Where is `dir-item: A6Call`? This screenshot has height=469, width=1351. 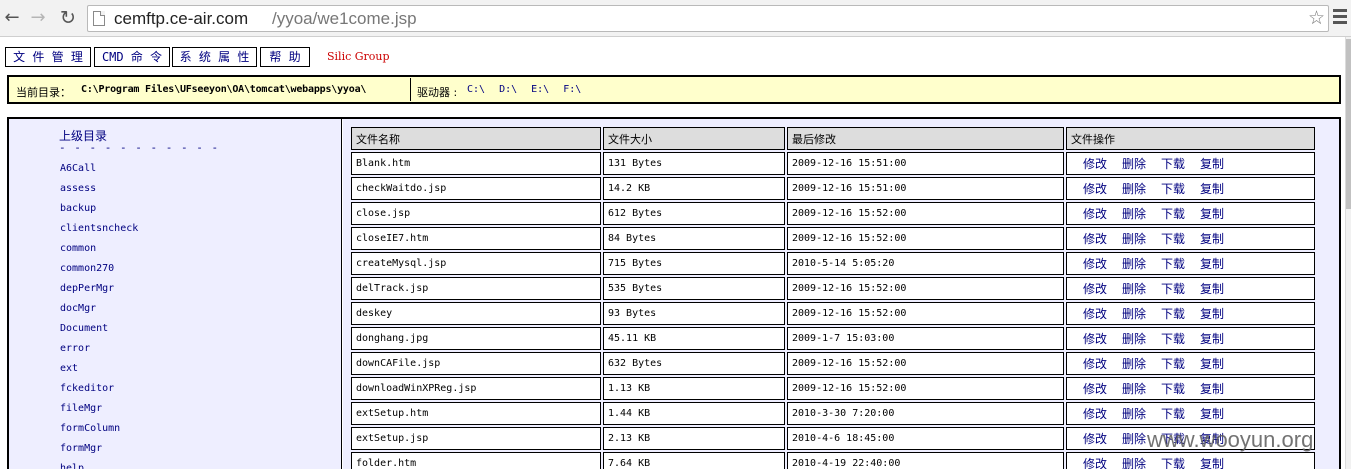
dir-item: A6Call is located at coordinates (99, 173).